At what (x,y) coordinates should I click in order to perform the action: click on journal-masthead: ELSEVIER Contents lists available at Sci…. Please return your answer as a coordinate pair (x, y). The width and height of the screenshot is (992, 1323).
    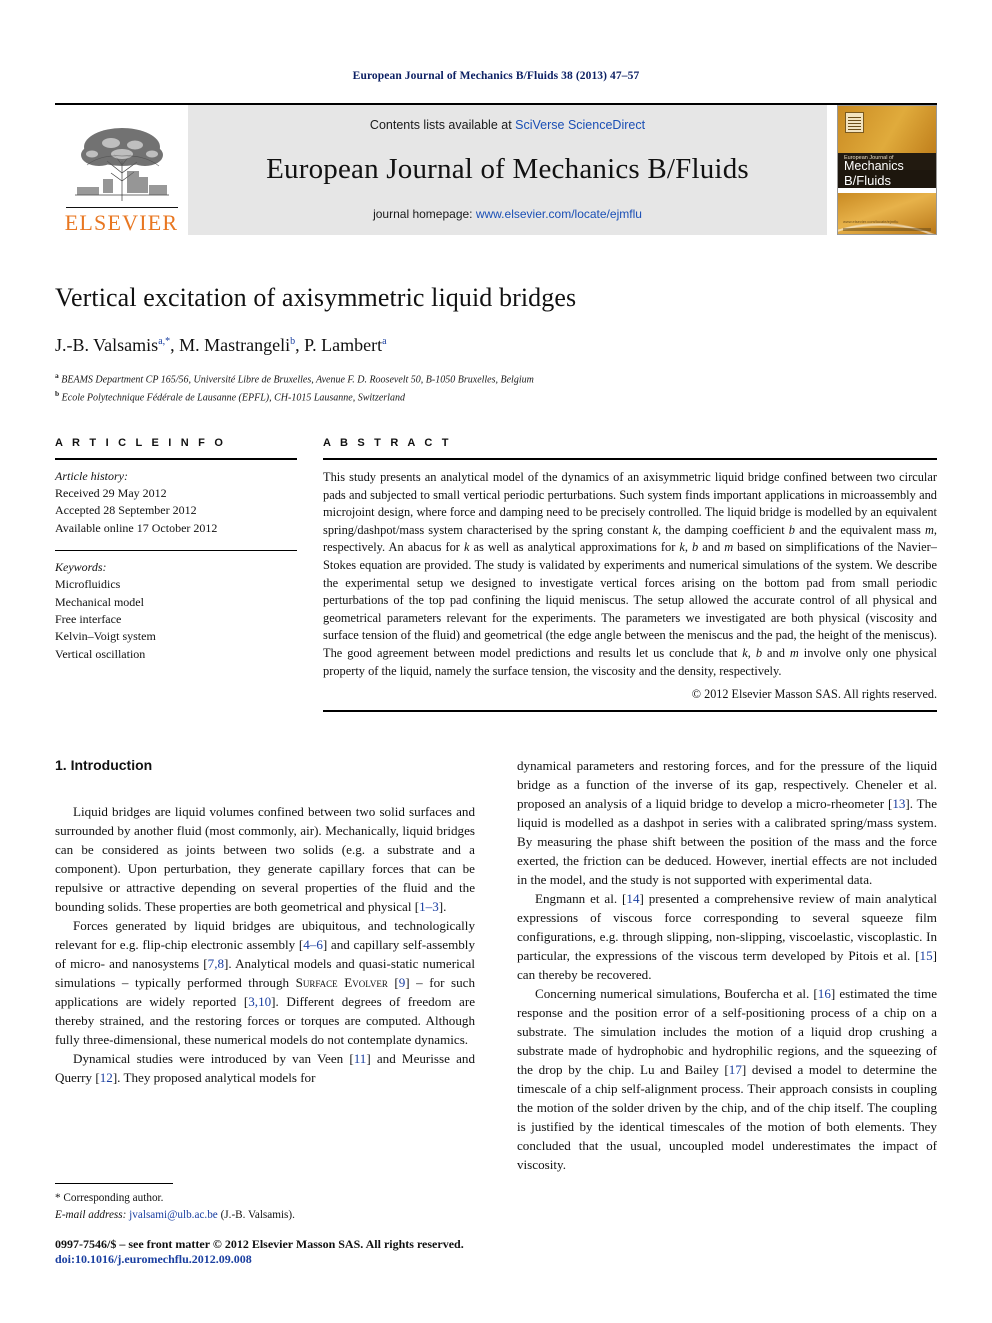
    Looking at the image, I should click on (496, 169).